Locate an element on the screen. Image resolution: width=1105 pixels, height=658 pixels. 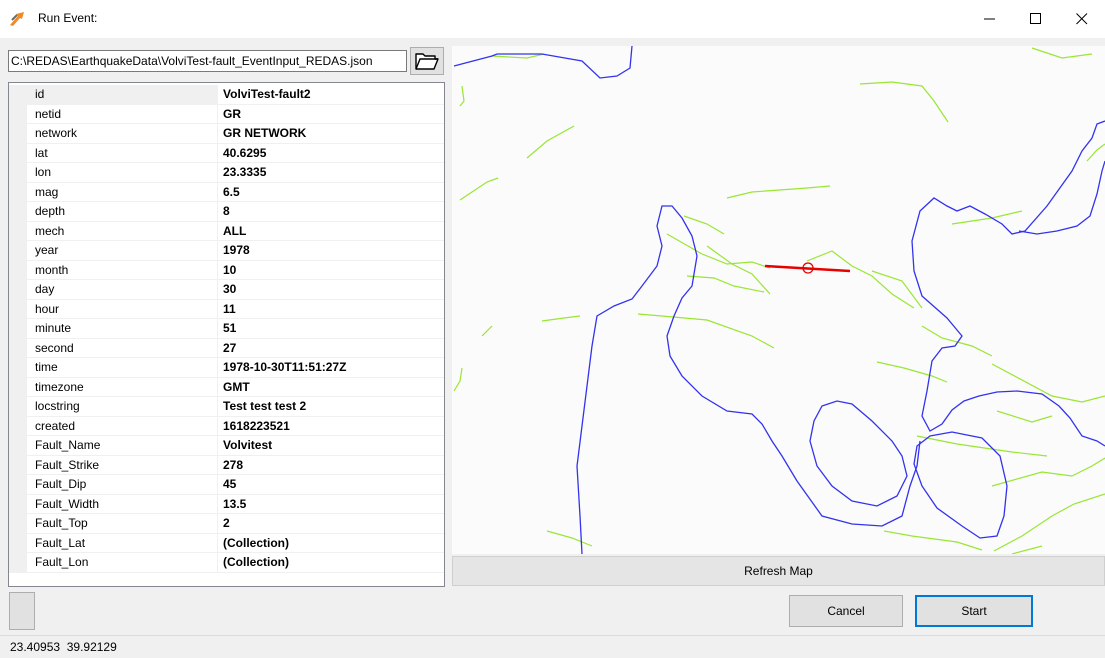
property-row: time 1978-10-30T11:51:27Z is located at coordinates (226, 368).